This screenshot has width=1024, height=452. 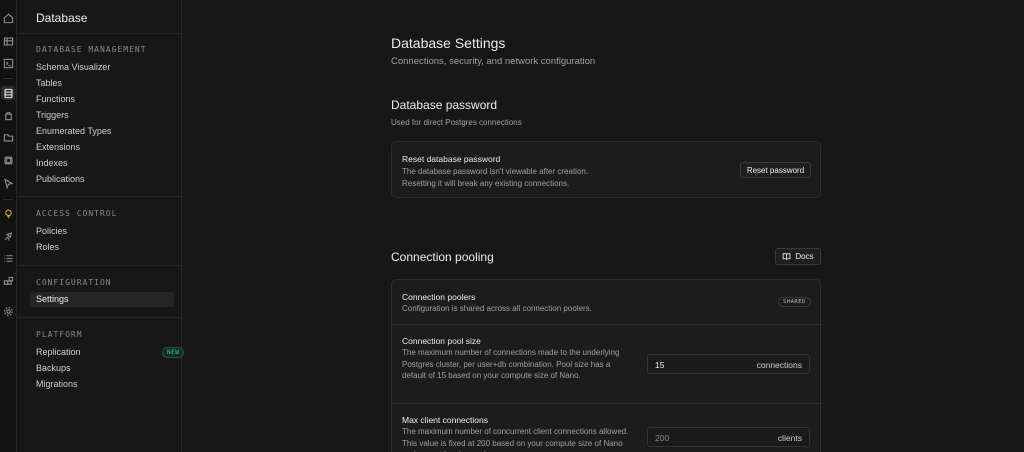 I want to click on connection-poolers-title: Connection poolers, so click(x=439, y=297).